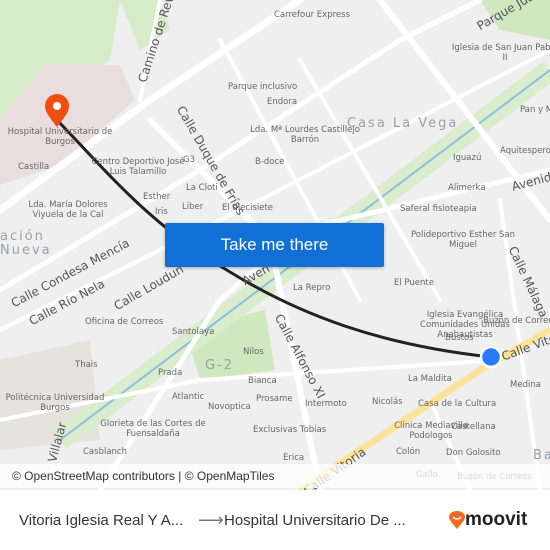 This screenshot has width=550, height=550. I want to click on poi-label: Prosame, so click(274, 399).